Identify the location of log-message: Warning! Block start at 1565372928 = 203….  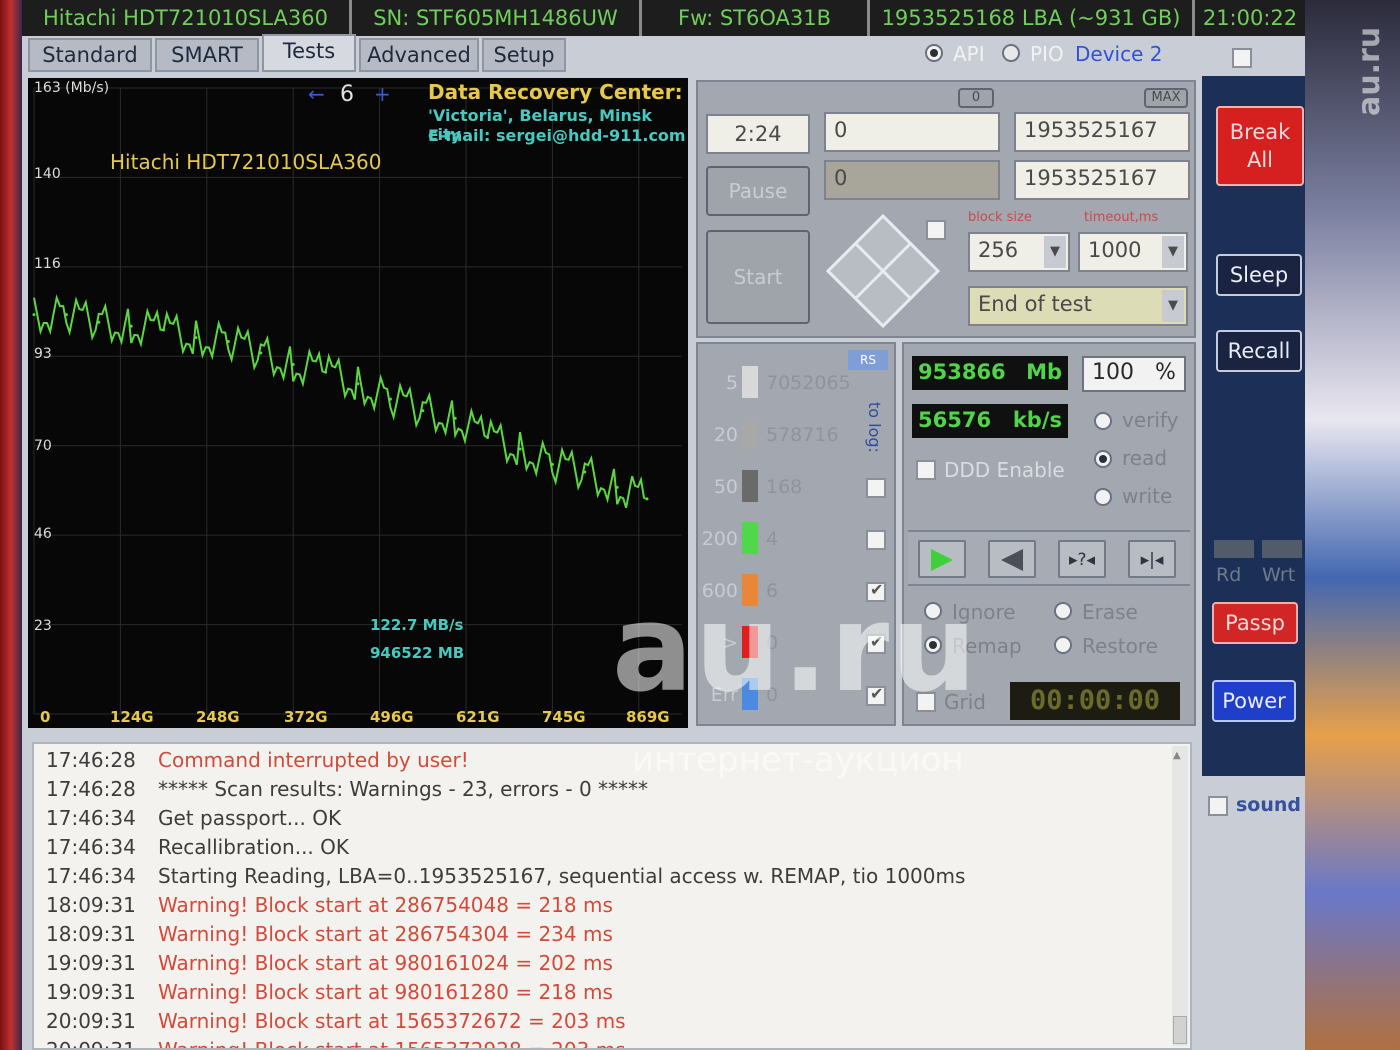
(392, 1044).